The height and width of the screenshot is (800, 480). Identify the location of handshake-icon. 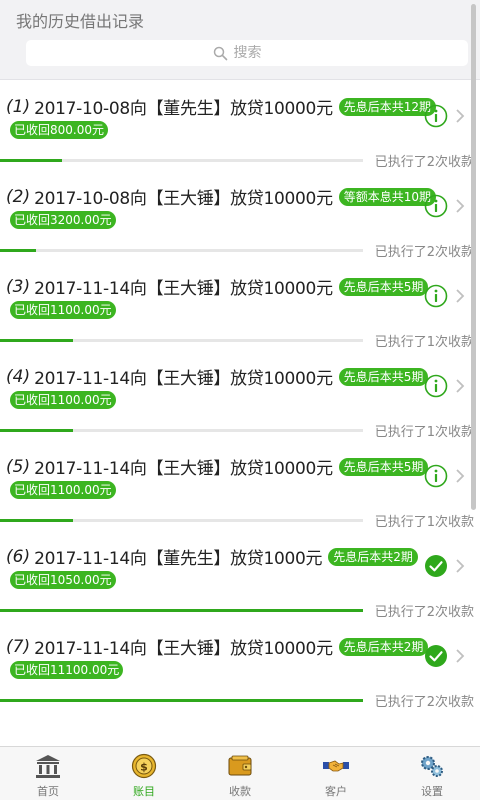
(336, 766).